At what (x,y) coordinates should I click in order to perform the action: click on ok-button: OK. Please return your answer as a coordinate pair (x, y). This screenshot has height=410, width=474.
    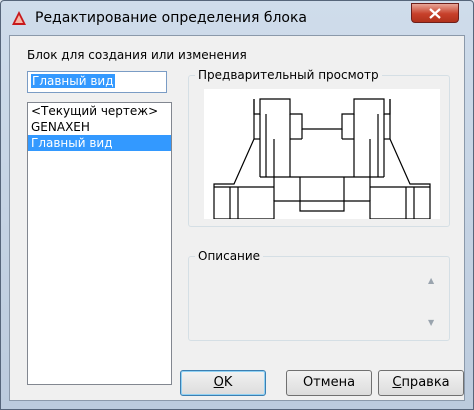
    Looking at the image, I should click on (223, 383).